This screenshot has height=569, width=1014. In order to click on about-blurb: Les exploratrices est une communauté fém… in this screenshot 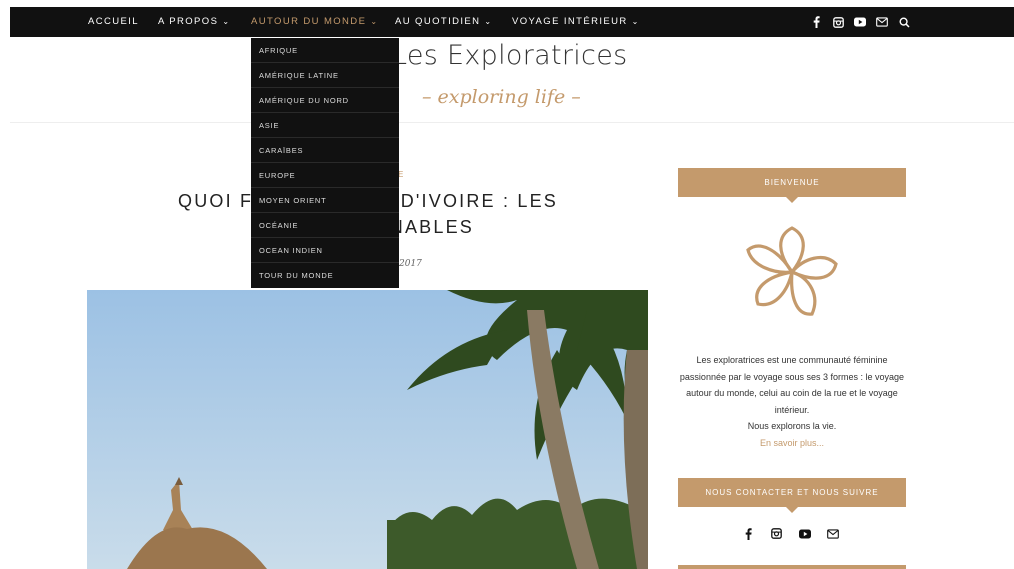, I will do `click(792, 401)`.